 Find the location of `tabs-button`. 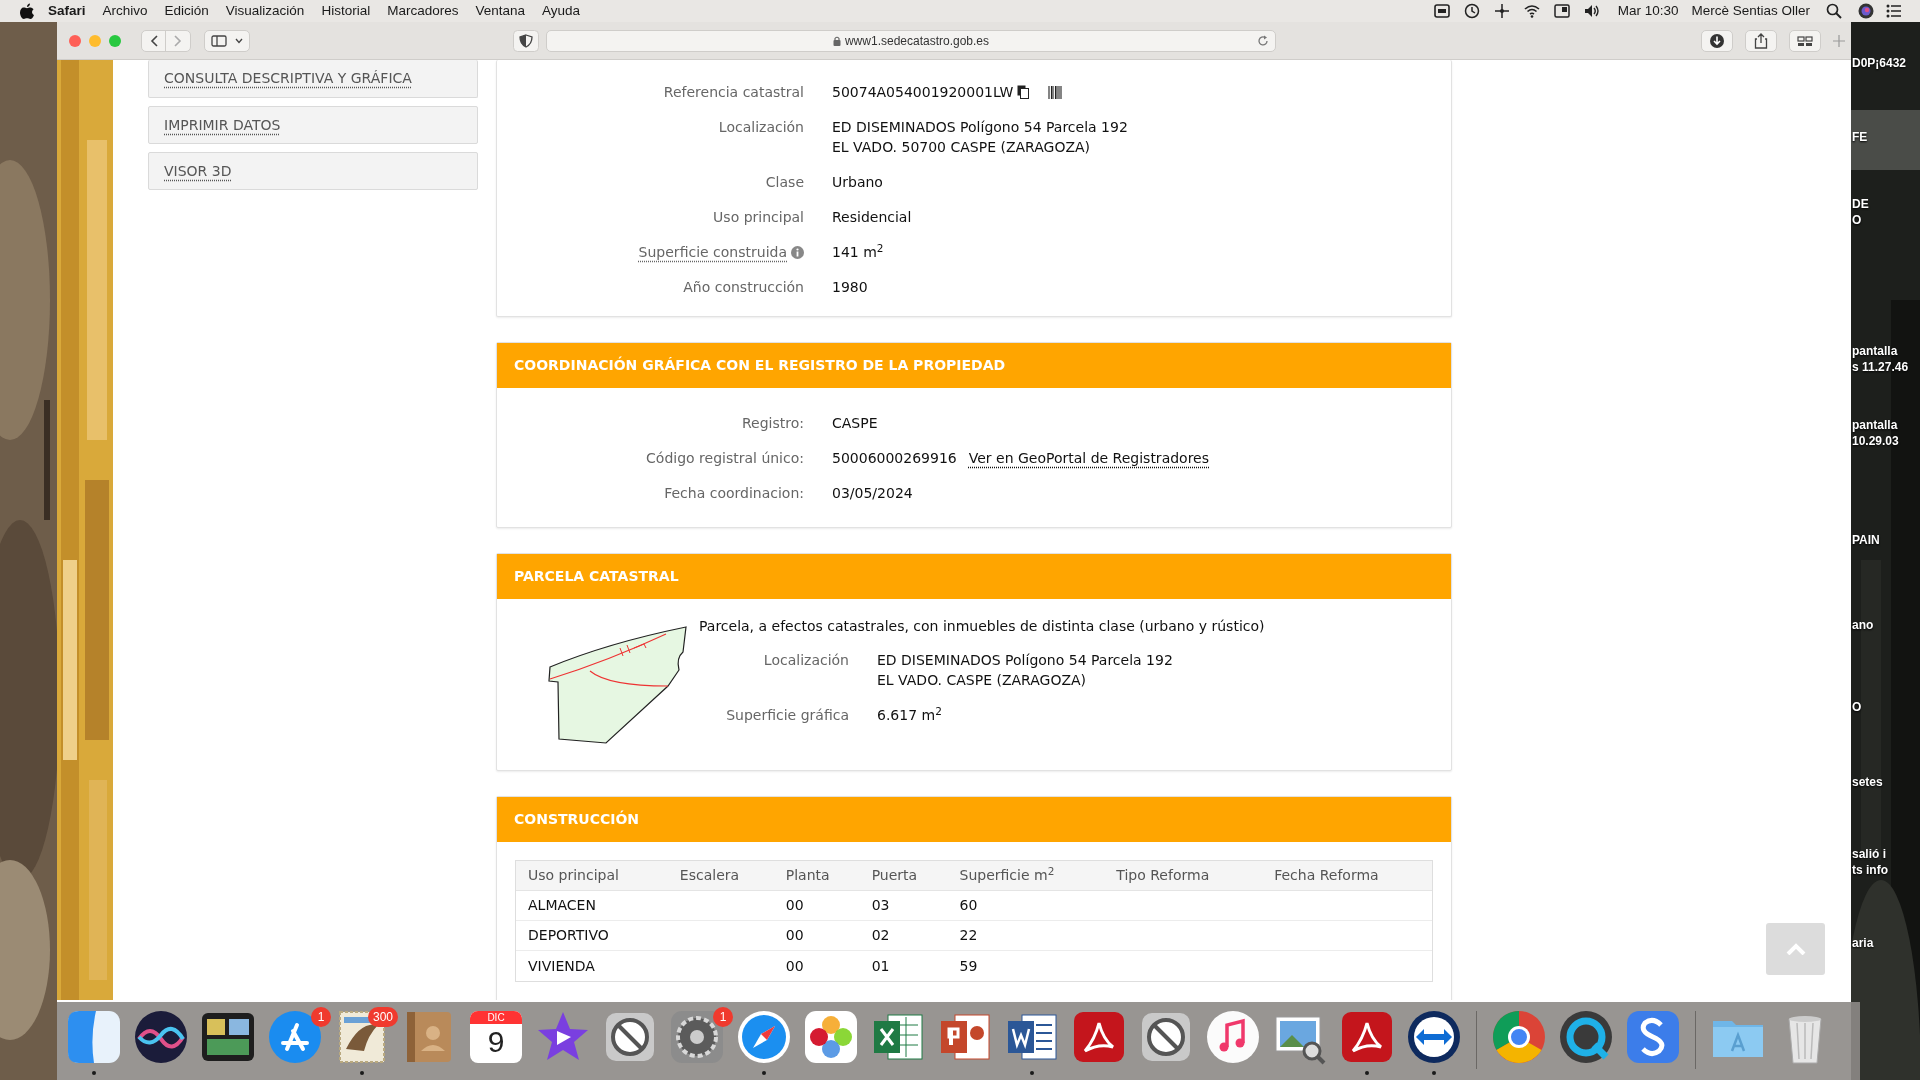

tabs-button is located at coordinates (1805, 40).